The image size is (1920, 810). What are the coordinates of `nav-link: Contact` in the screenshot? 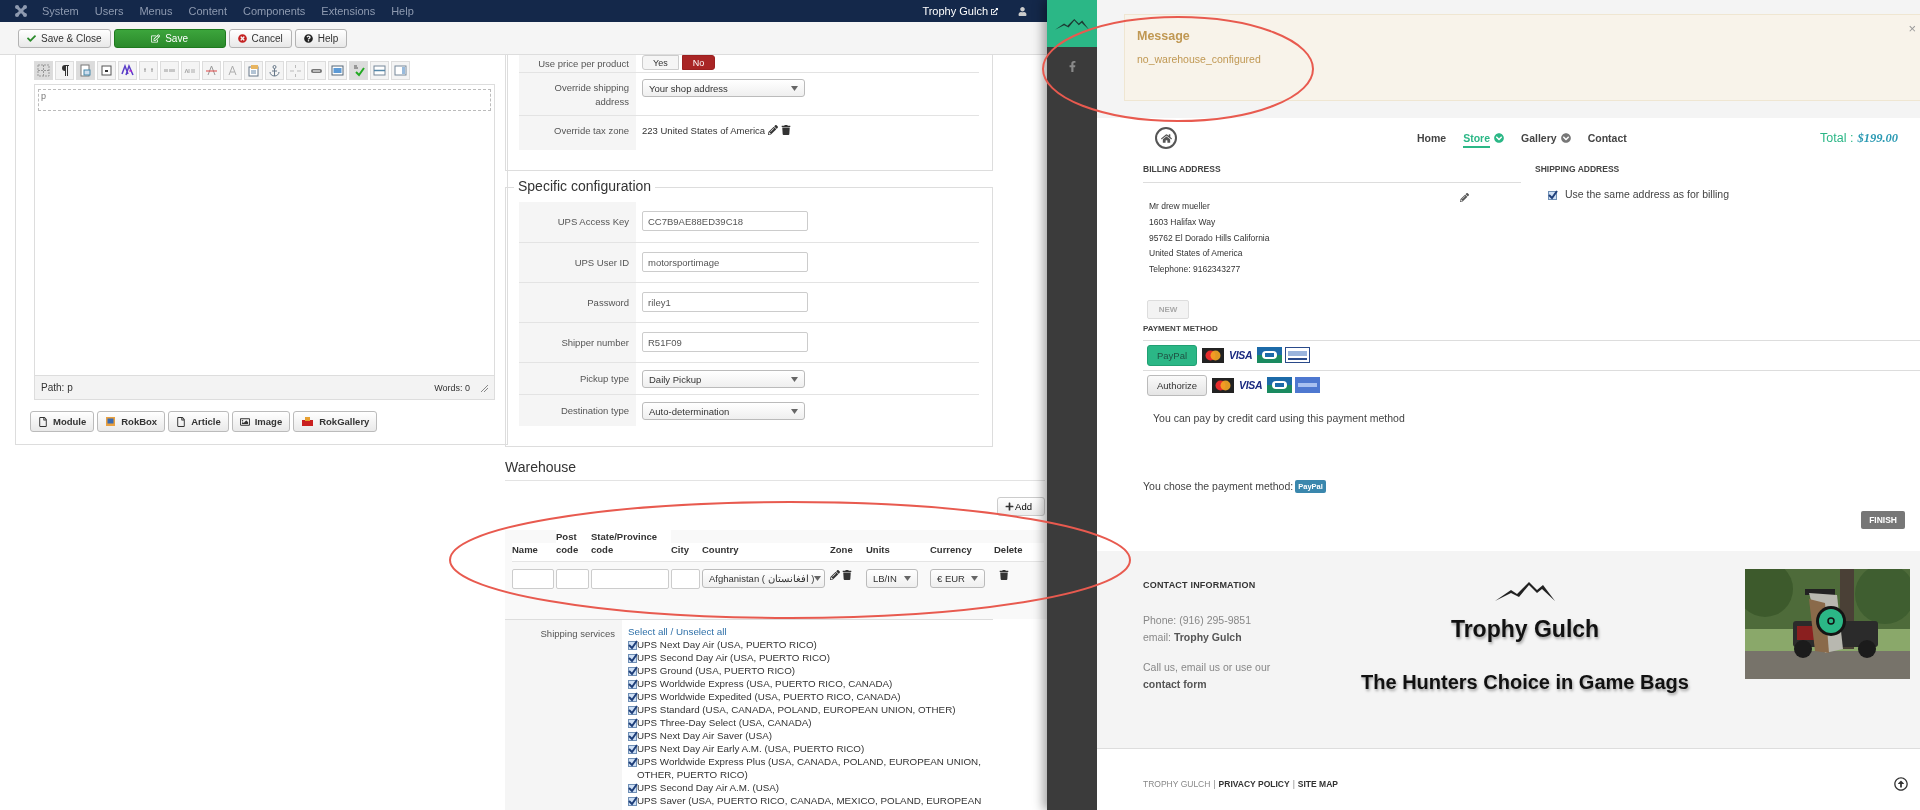 It's located at (1607, 138).